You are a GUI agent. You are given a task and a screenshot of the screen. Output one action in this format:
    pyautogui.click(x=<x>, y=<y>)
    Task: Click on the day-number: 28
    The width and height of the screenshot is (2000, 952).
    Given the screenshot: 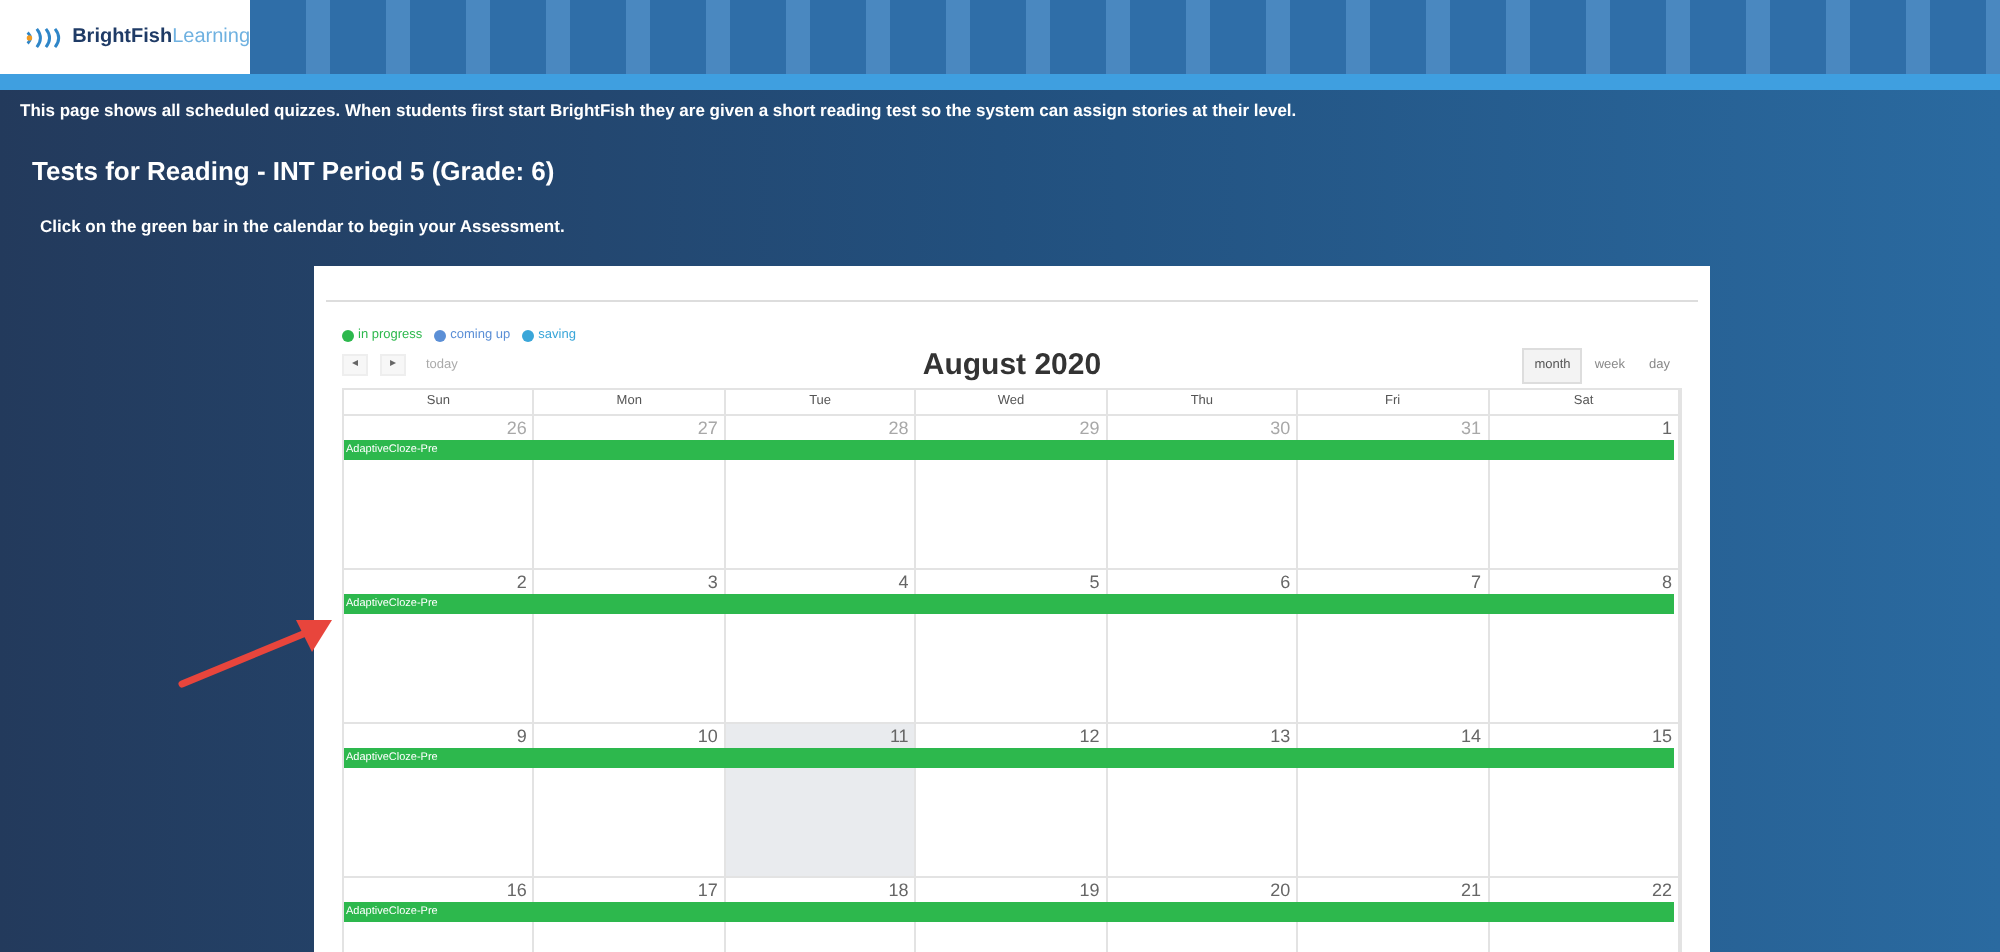 What is the action you would take?
    pyautogui.click(x=898, y=427)
    